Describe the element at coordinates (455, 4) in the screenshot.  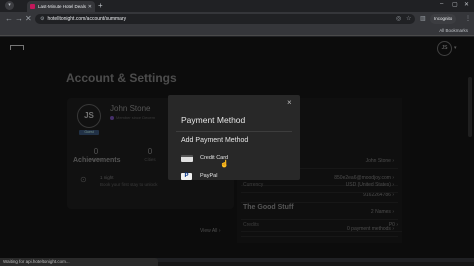
I see `maximize-icon: ▢` at that location.